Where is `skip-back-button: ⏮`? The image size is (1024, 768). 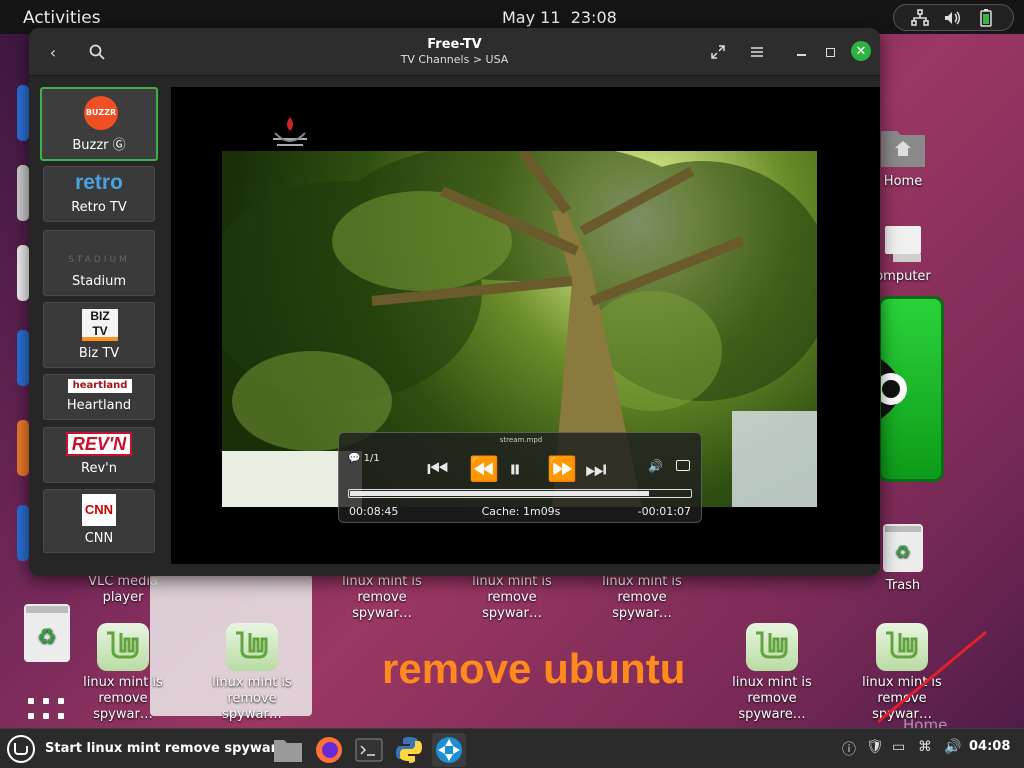 skip-back-button: ⏮ is located at coordinates (438, 469).